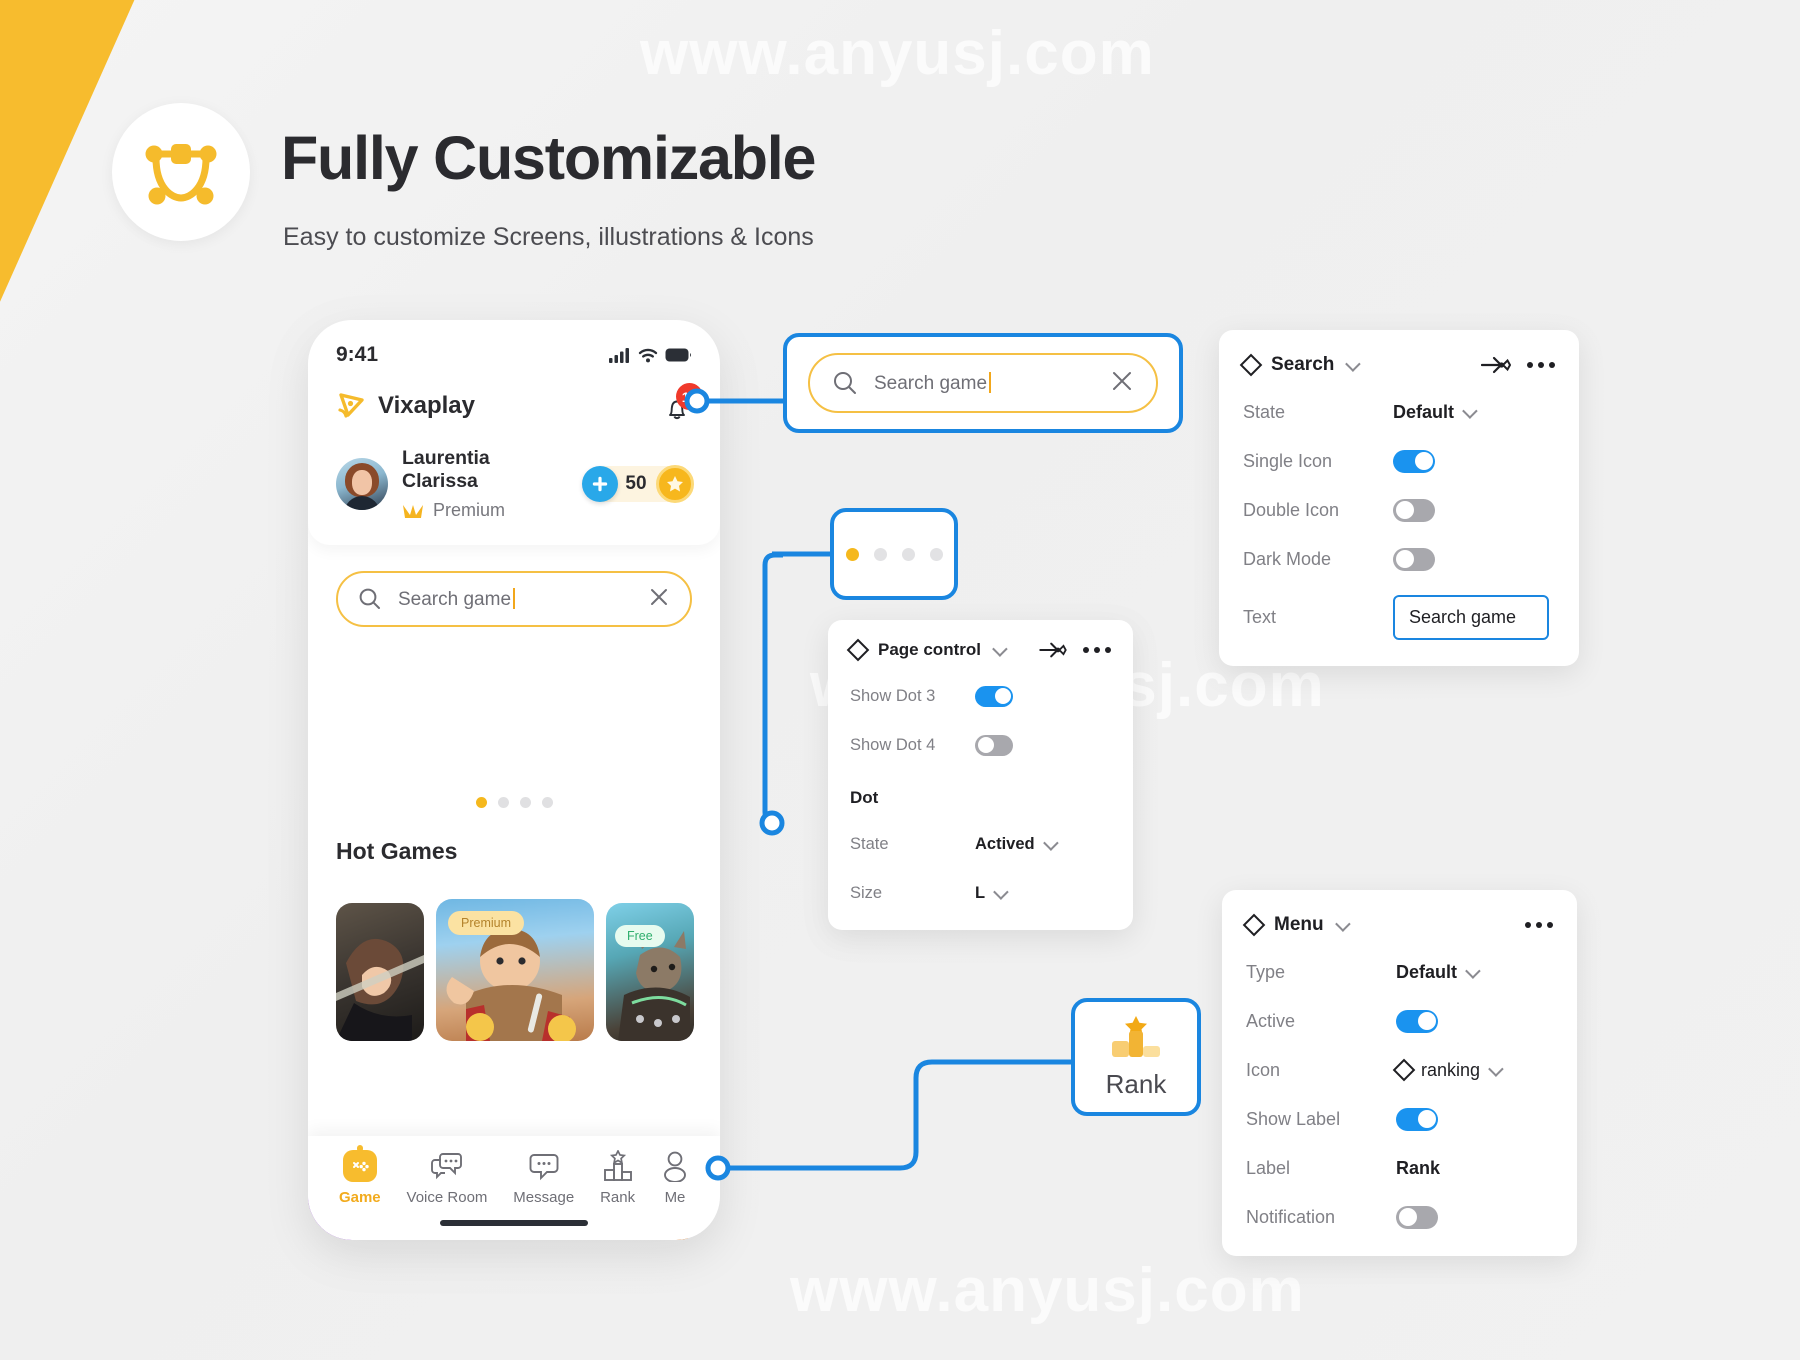 The height and width of the screenshot is (1360, 1800). What do you see at coordinates (1047, 1290) in the screenshot?
I see `watermark: www.anyusj.com` at bounding box center [1047, 1290].